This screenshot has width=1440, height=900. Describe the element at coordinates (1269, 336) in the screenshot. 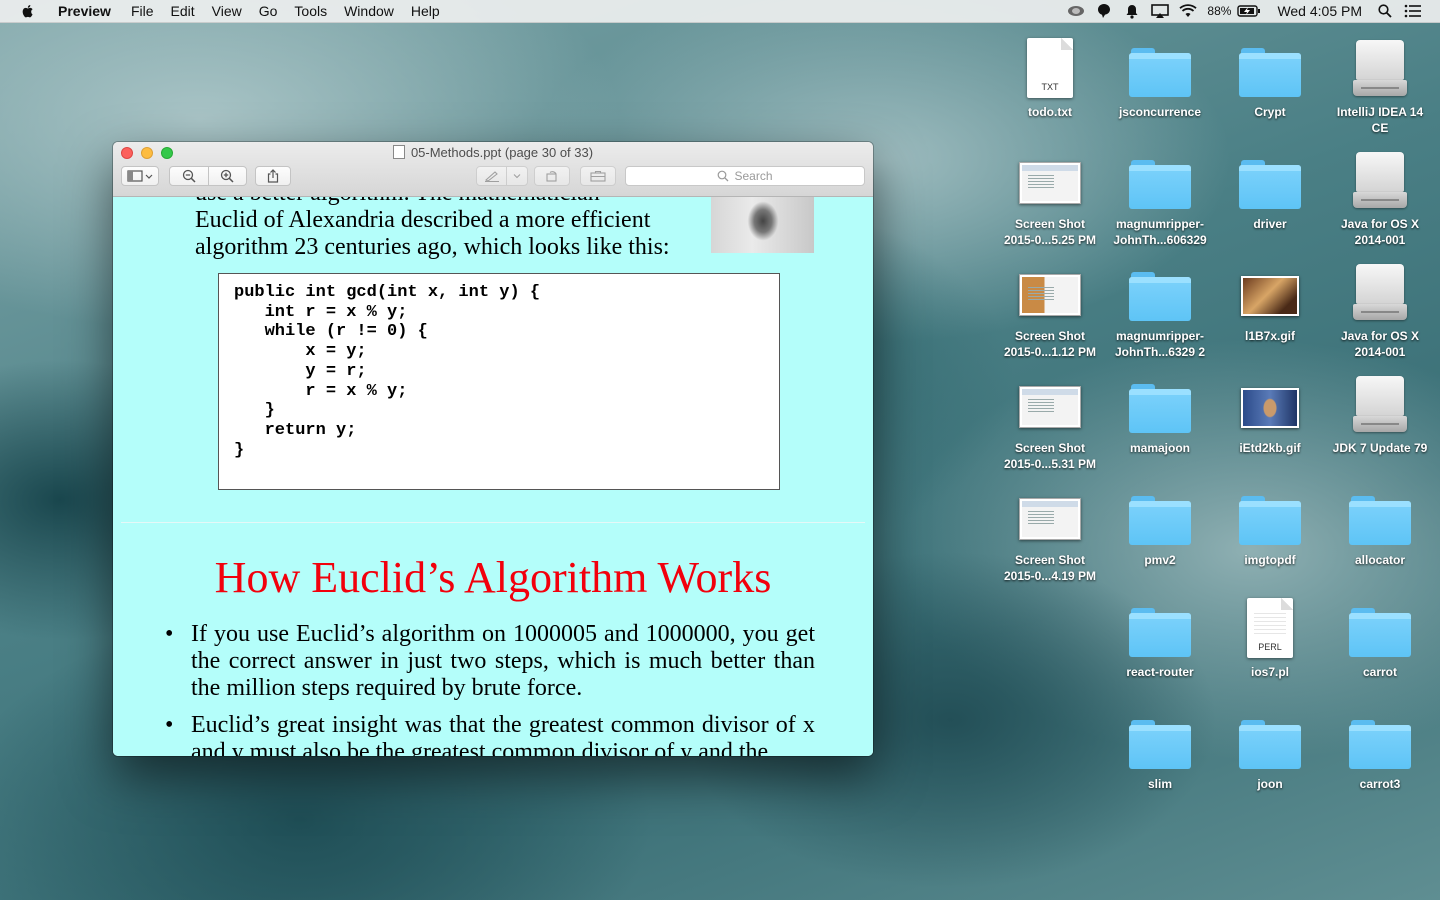

I see `desktop-item-label: l1B7x.gif` at that location.